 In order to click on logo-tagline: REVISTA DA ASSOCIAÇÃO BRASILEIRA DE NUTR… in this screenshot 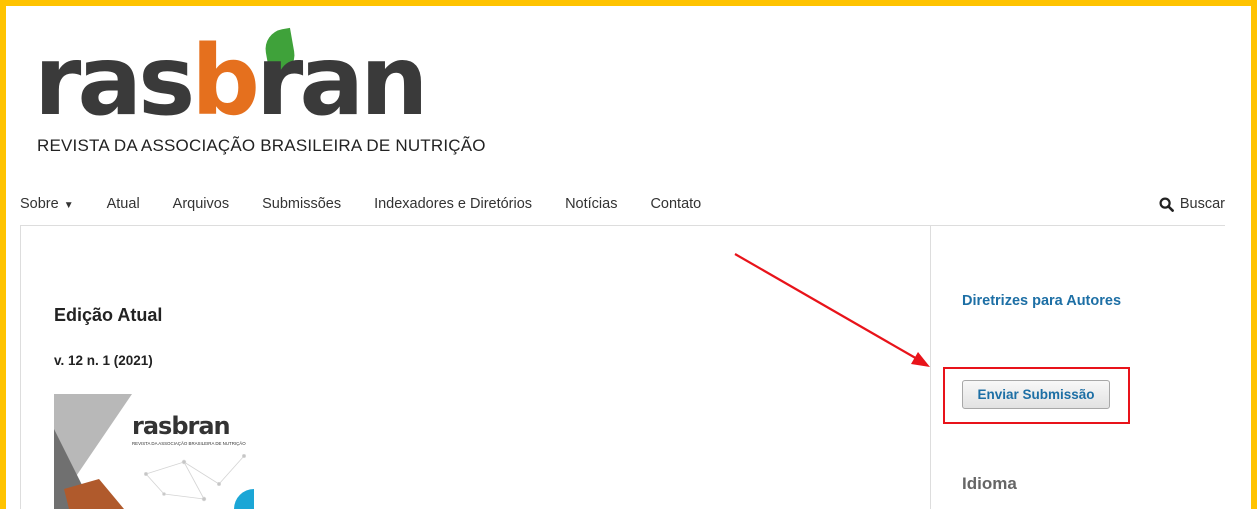, I will do `click(261, 145)`.